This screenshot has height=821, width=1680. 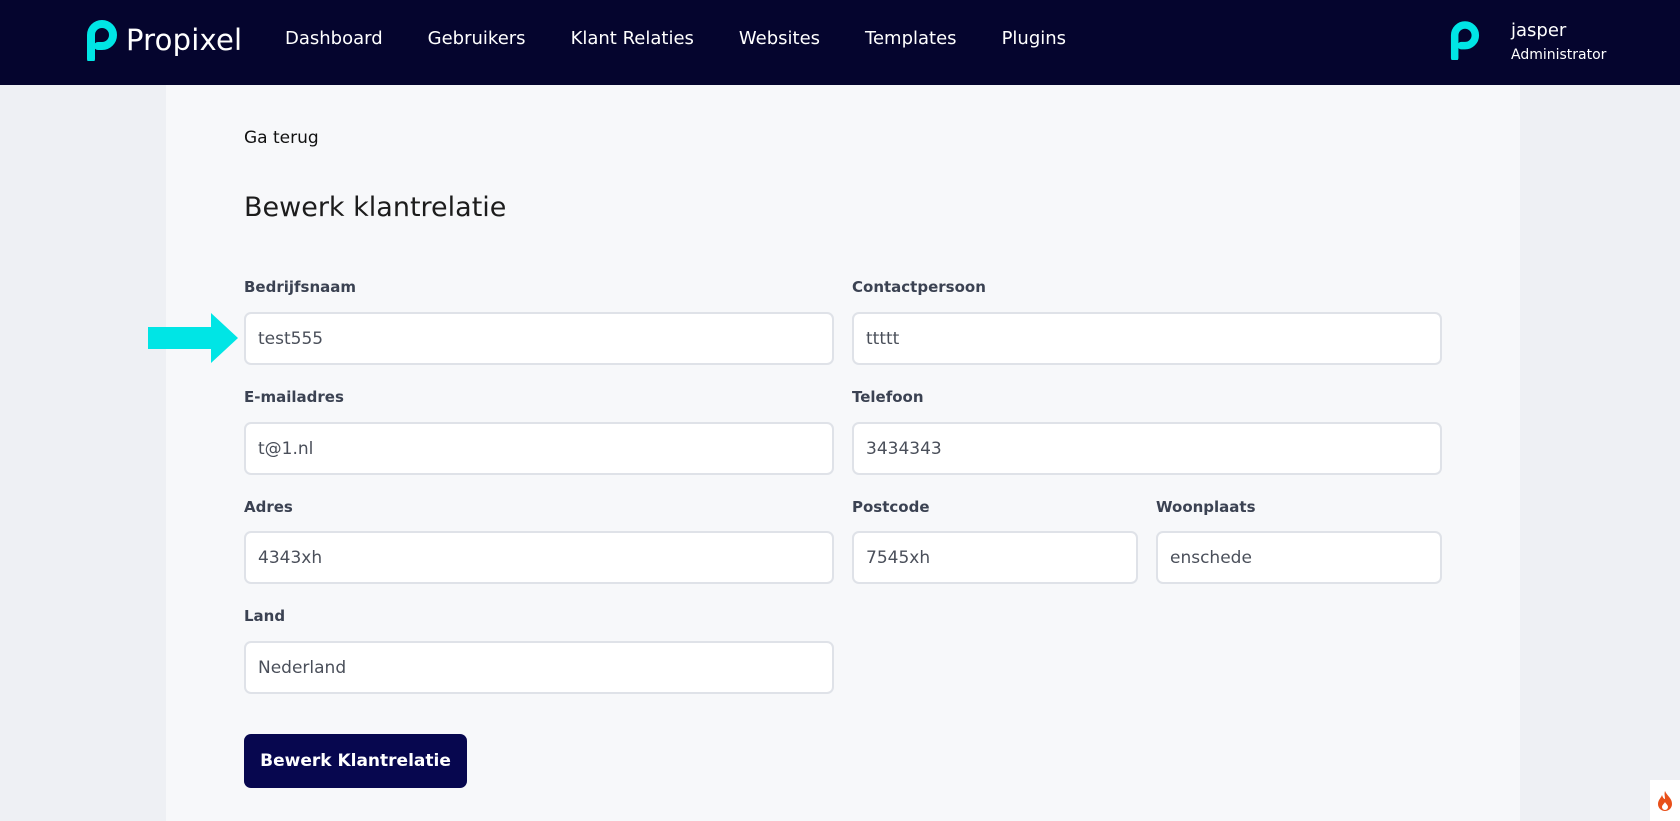 What do you see at coordinates (1539, 30) in the screenshot?
I see `user-name: jasper` at bounding box center [1539, 30].